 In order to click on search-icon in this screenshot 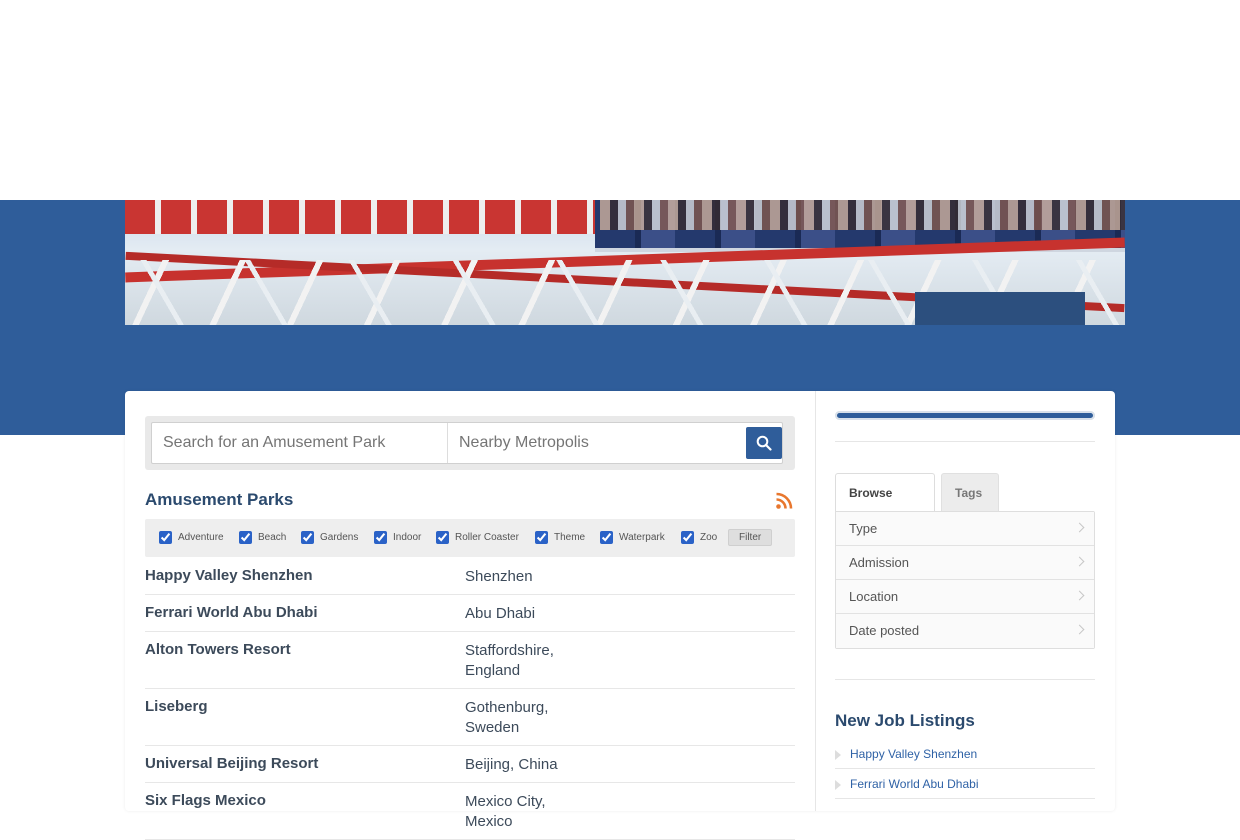, I will do `click(764, 443)`.